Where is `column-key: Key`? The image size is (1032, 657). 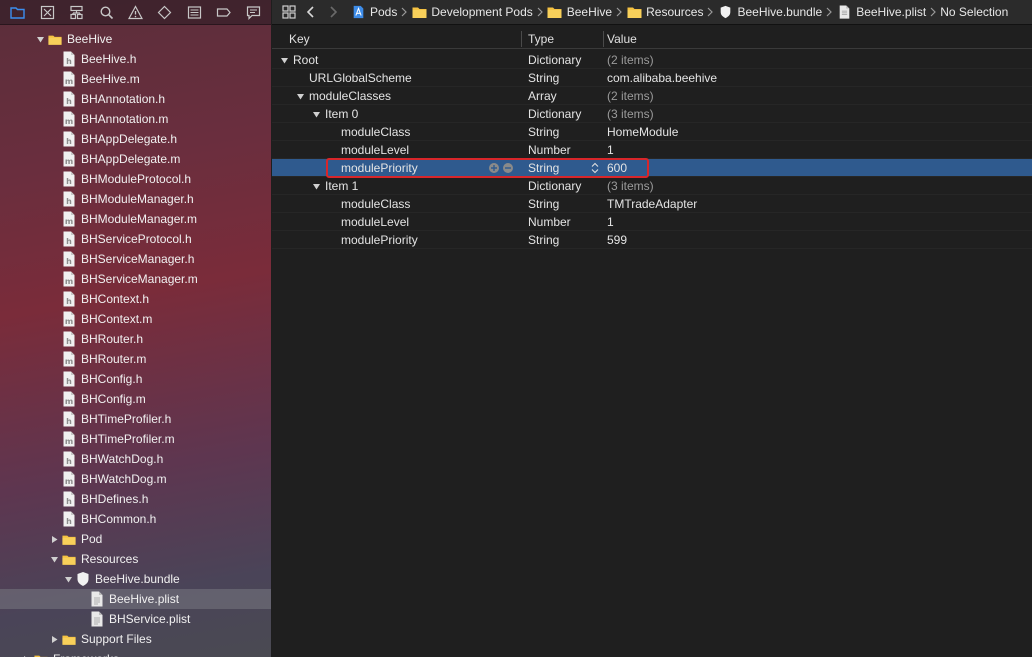
column-key: Key is located at coordinates (396, 39).